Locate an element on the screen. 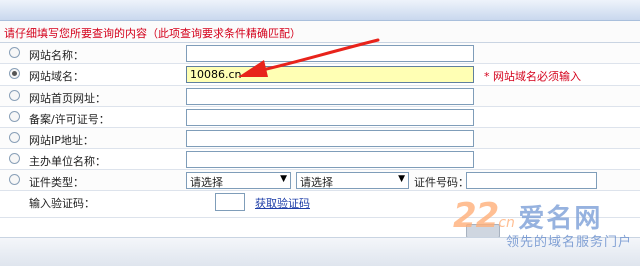 The height and width of the screenshot is (266, 640). row-domain: 网站域名： 10086.cn * 网站域名必须输入 is located at coordinates (320, 75).